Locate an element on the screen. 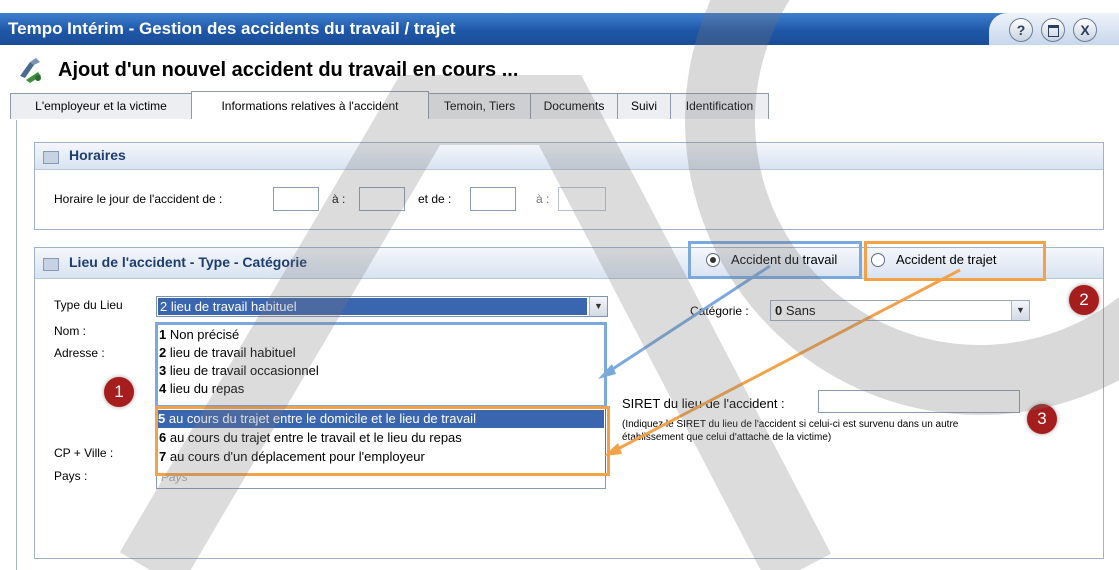 This screenshot has width=1119, height=570. annotation-arrows is located at coordinates (779, 360).